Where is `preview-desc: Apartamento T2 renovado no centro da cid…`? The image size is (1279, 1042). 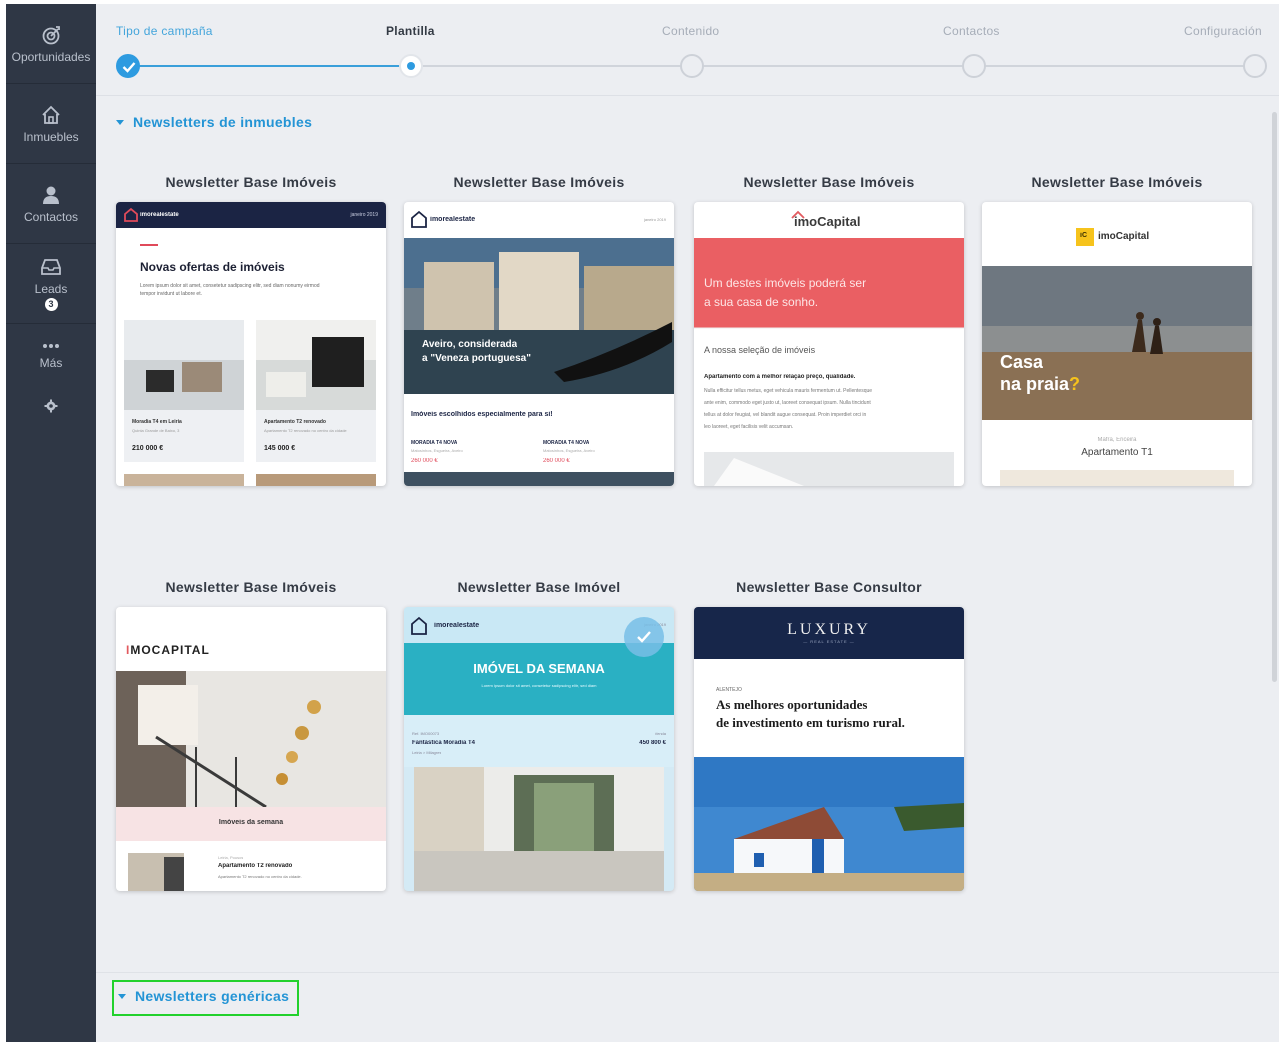 preview-desc: Apartamento T2 renovado no centro da cid… is located at coordinates (260, 876).